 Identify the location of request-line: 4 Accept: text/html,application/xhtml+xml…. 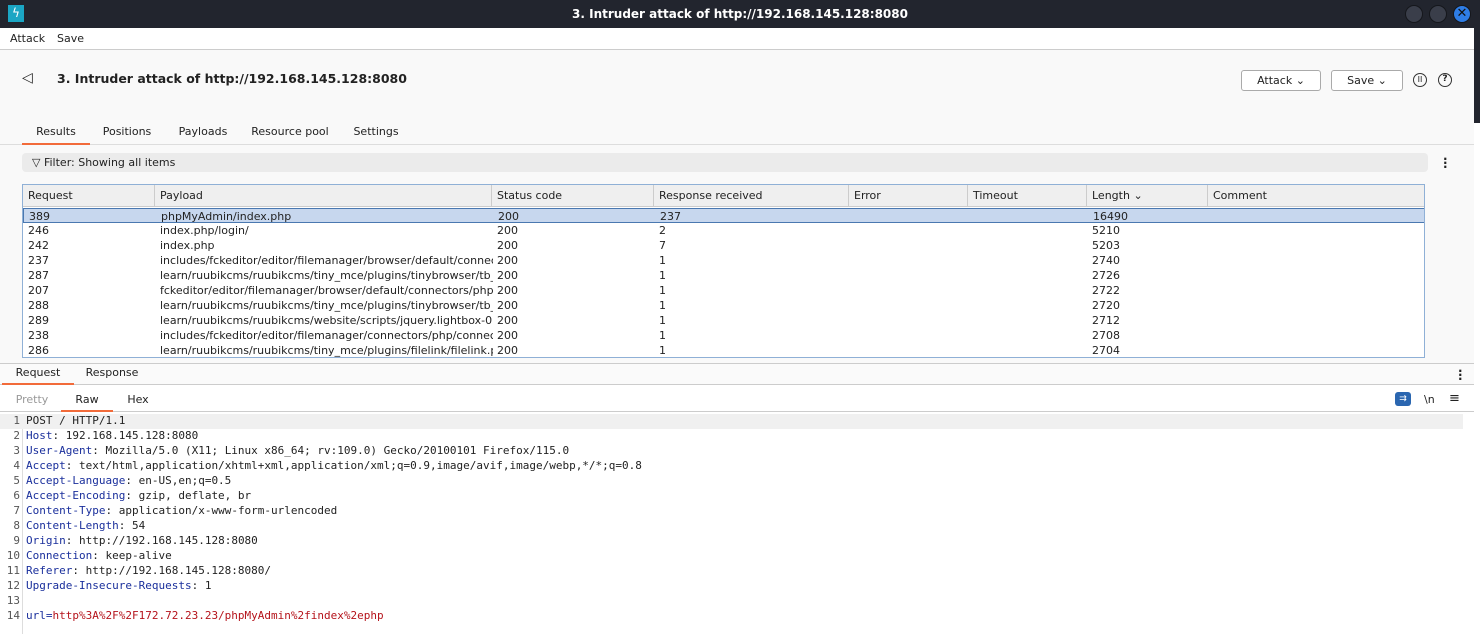
(737, 466).